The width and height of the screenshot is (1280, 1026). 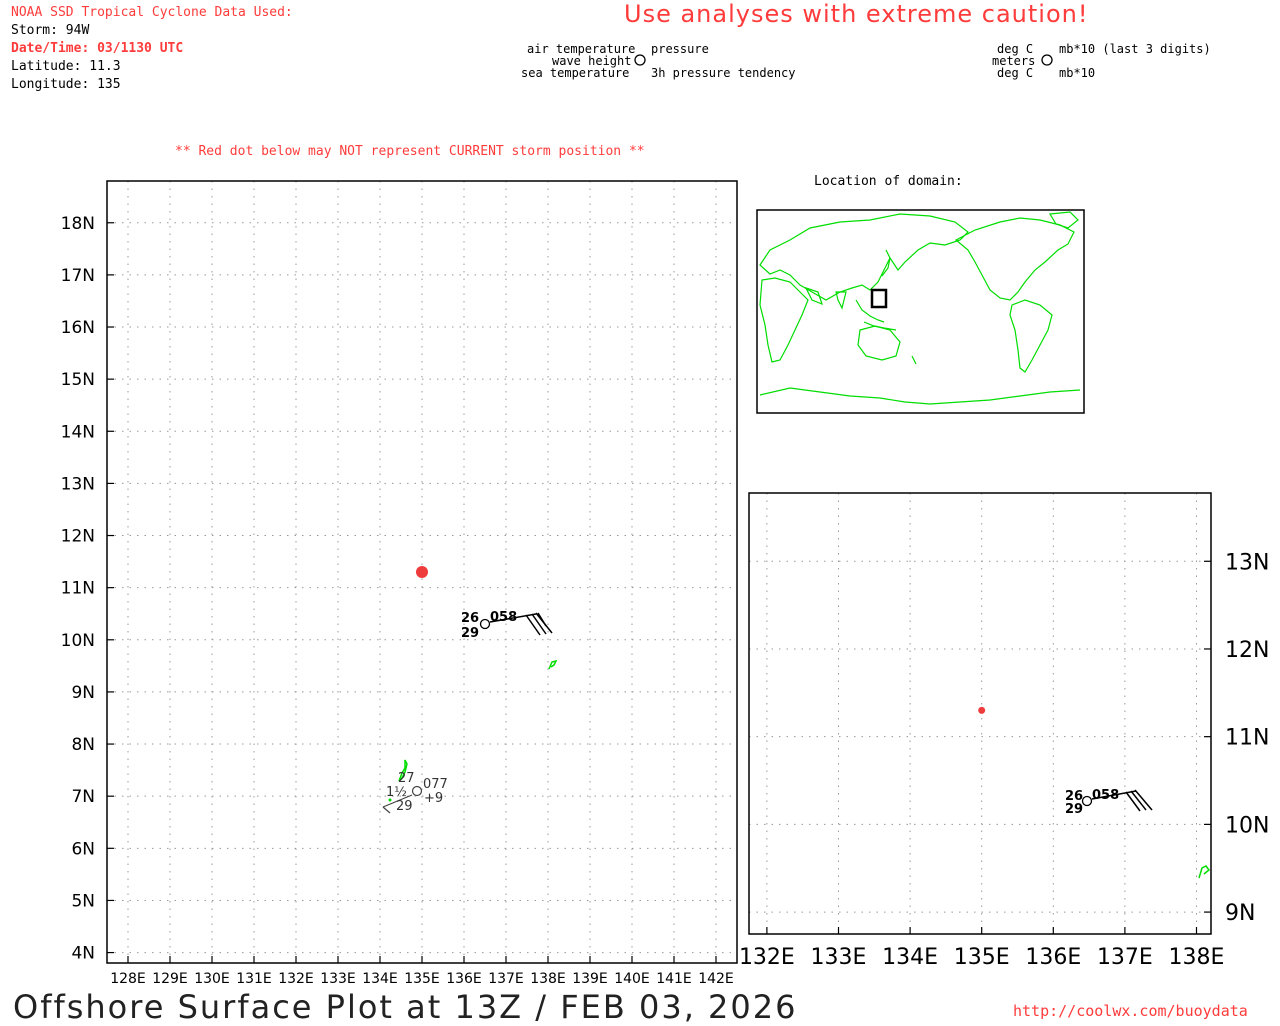 I want to click on lon-tick-label: 128E, so click(x=128, y=979).